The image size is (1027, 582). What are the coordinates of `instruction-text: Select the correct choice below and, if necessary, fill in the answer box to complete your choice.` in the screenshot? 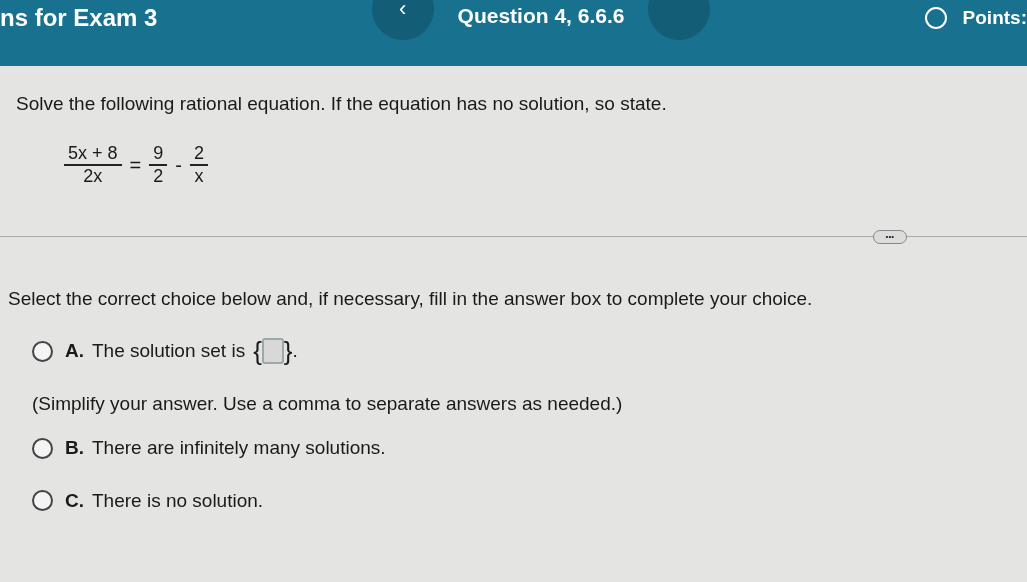 It's located at (411, 298).